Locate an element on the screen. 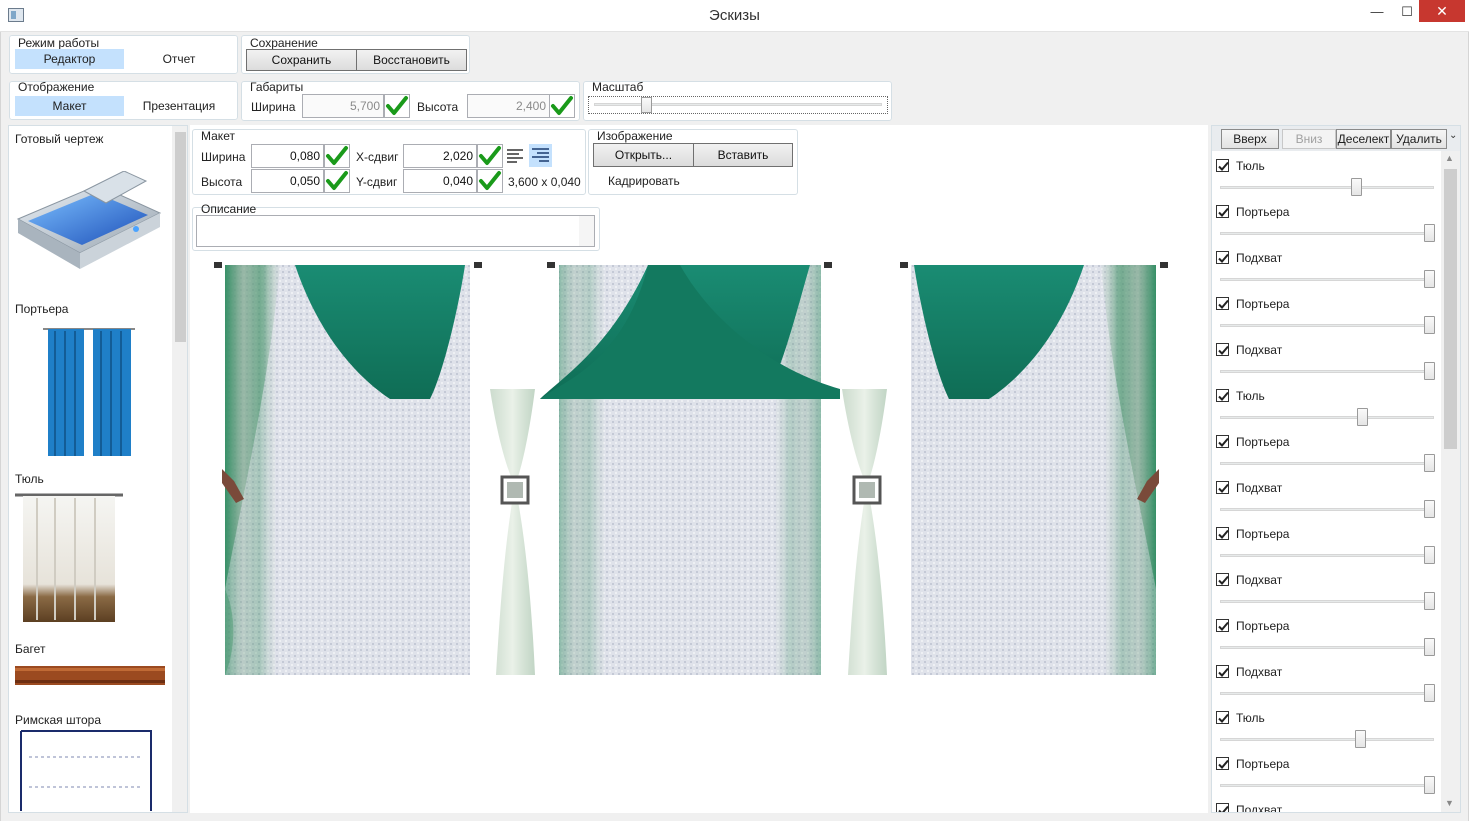 Image resolution: width=1469 pixels, height=821 pixels. mode-report-toggle: Отчет is located at coordinates (179, 59).